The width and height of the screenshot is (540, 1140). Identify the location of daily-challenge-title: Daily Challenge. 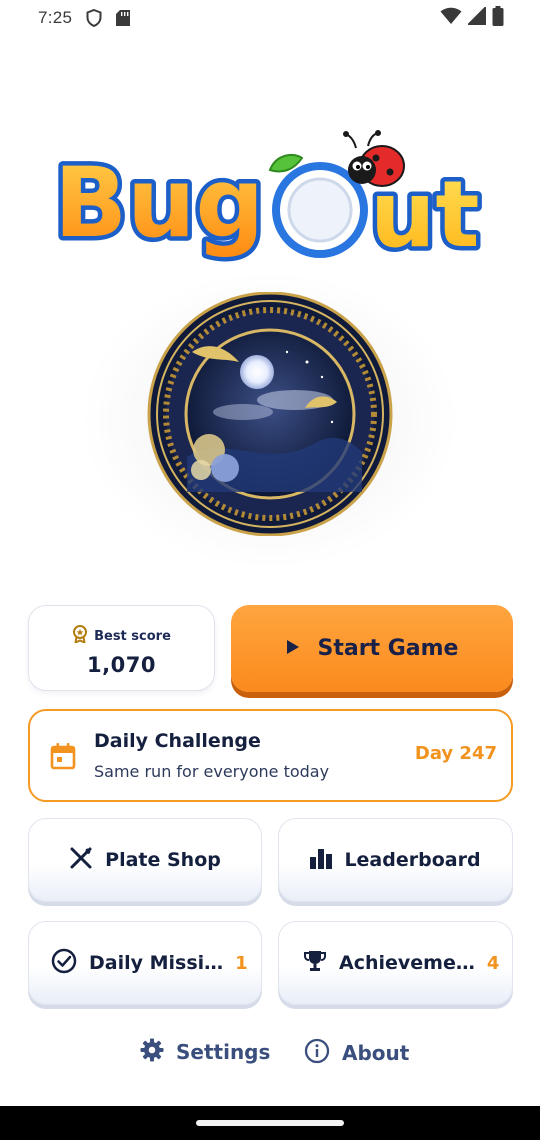
(177, 741).